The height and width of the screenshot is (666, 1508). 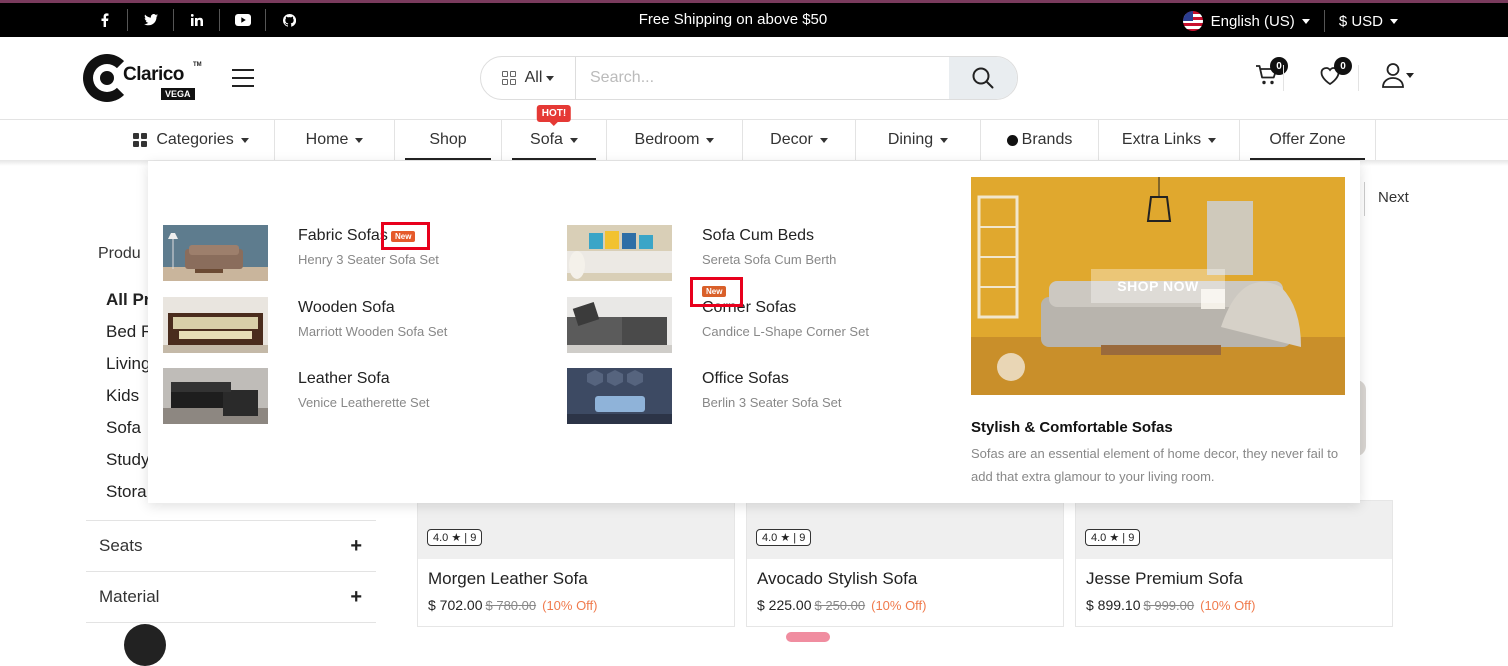 What do you see at coordinates (619, 325) in the screenshot?
I see `corner-sofa-thumbnail` at bounding box center [619, 325].